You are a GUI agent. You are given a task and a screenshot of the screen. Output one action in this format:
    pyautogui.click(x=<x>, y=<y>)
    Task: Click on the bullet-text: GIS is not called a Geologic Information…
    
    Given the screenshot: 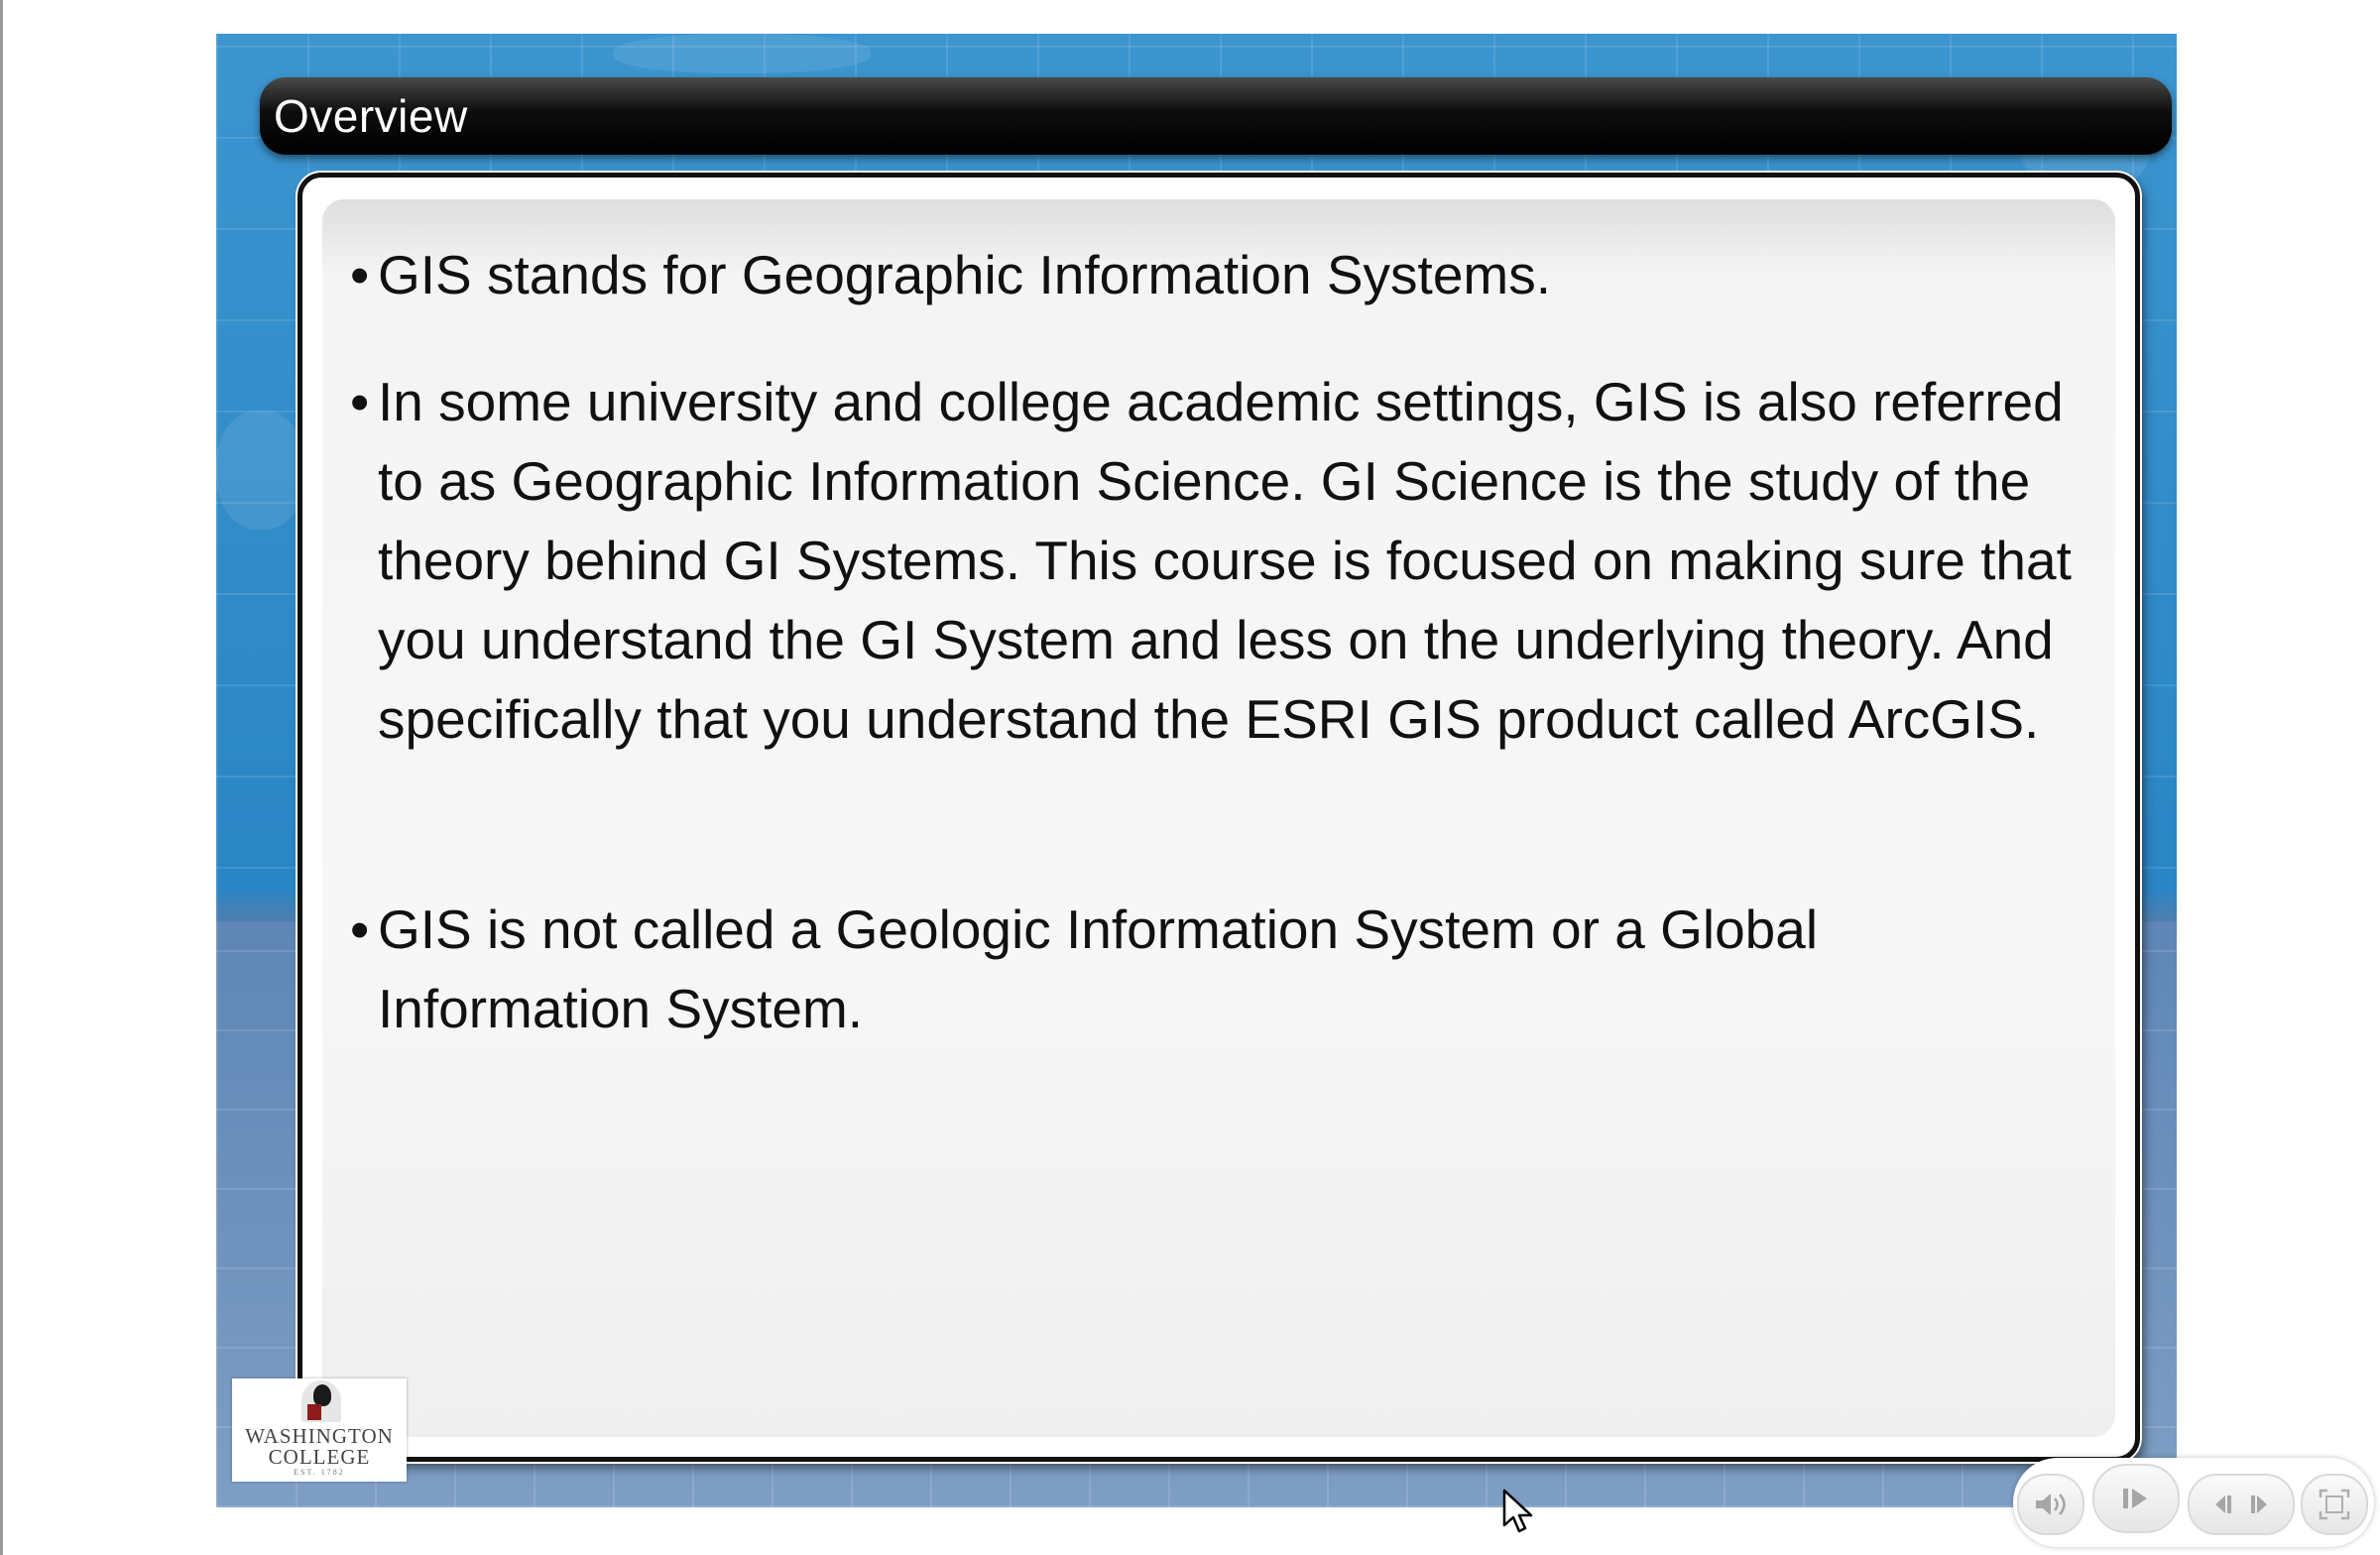 What is the action you would take?
    pyautogui.click(x=1098, y=968)
    